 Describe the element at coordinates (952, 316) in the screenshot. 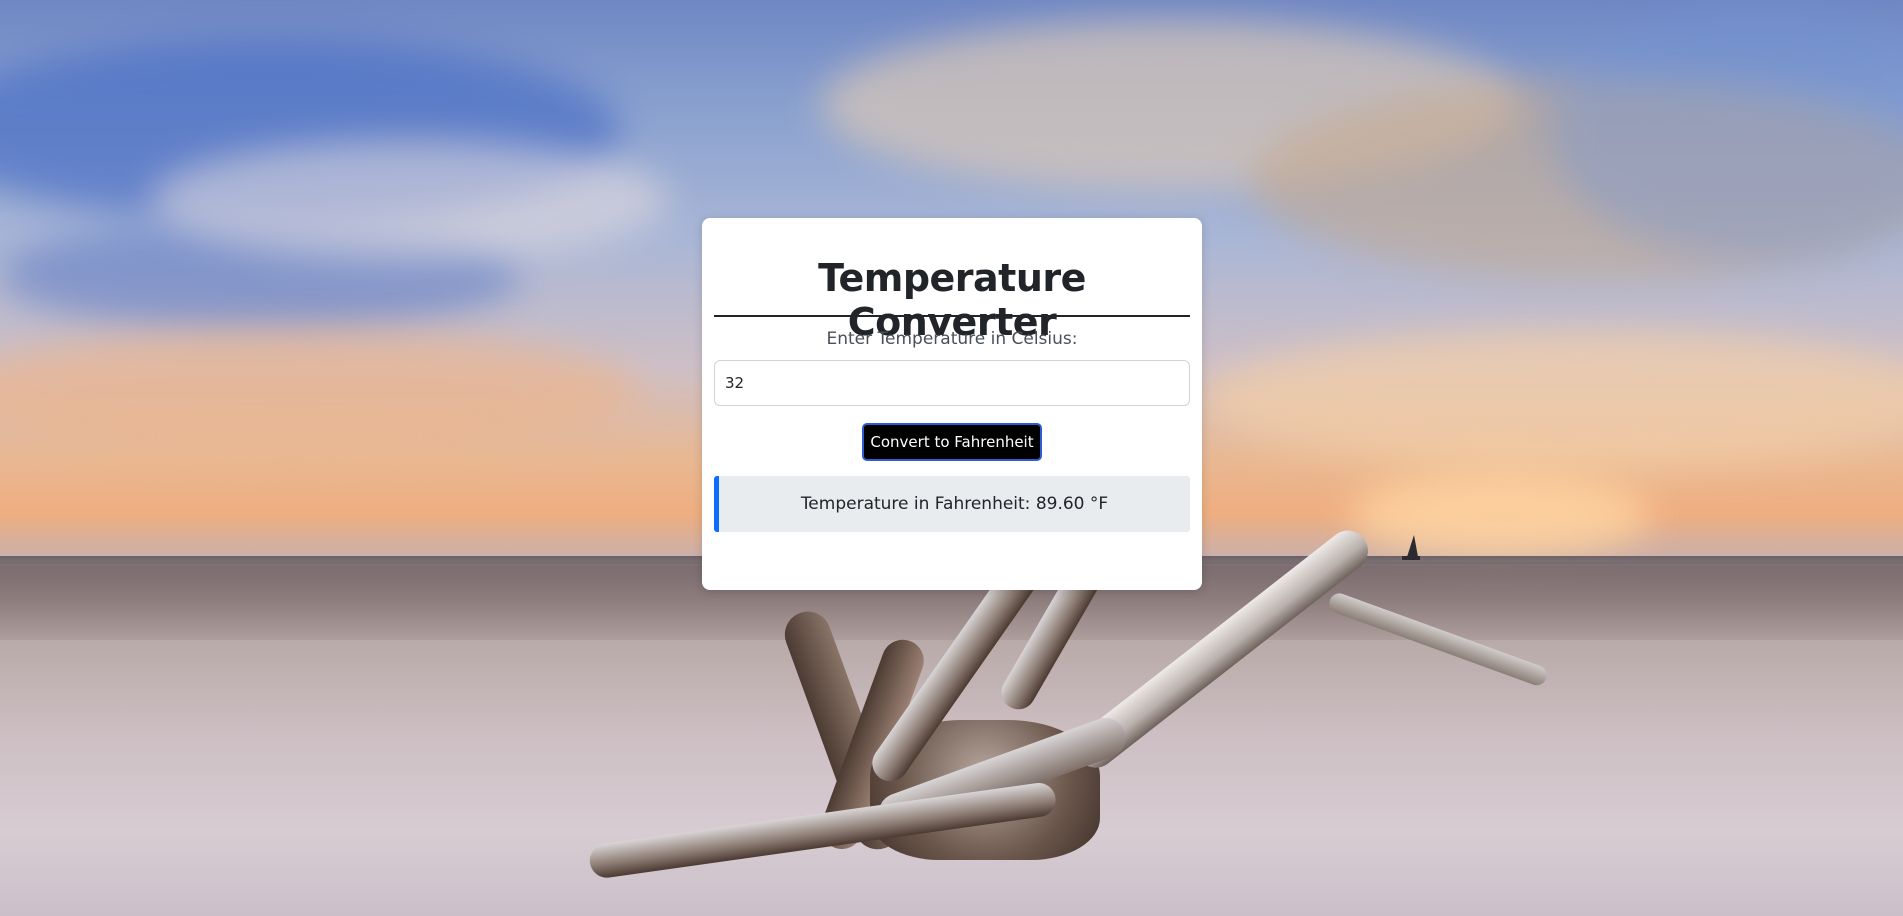

I see `title-divider` at that location.